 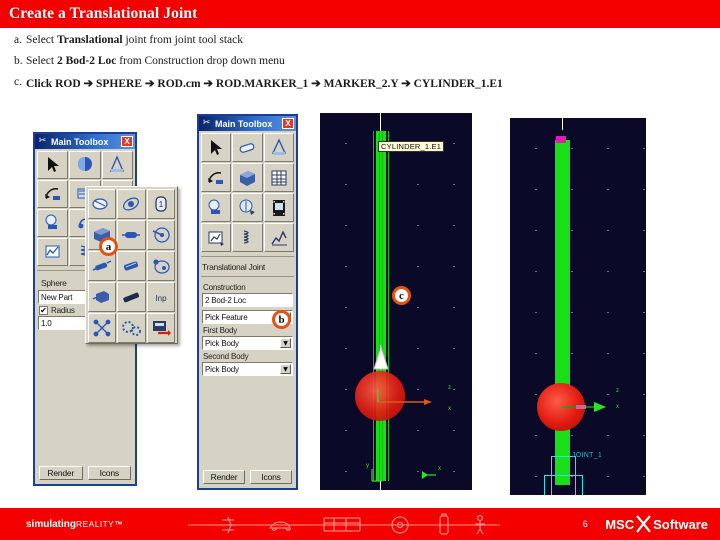 What do you see at coordinates (42, 141) in the screenshot?
I see `wrench-icon: ✂` at bounding box center [42, 141].